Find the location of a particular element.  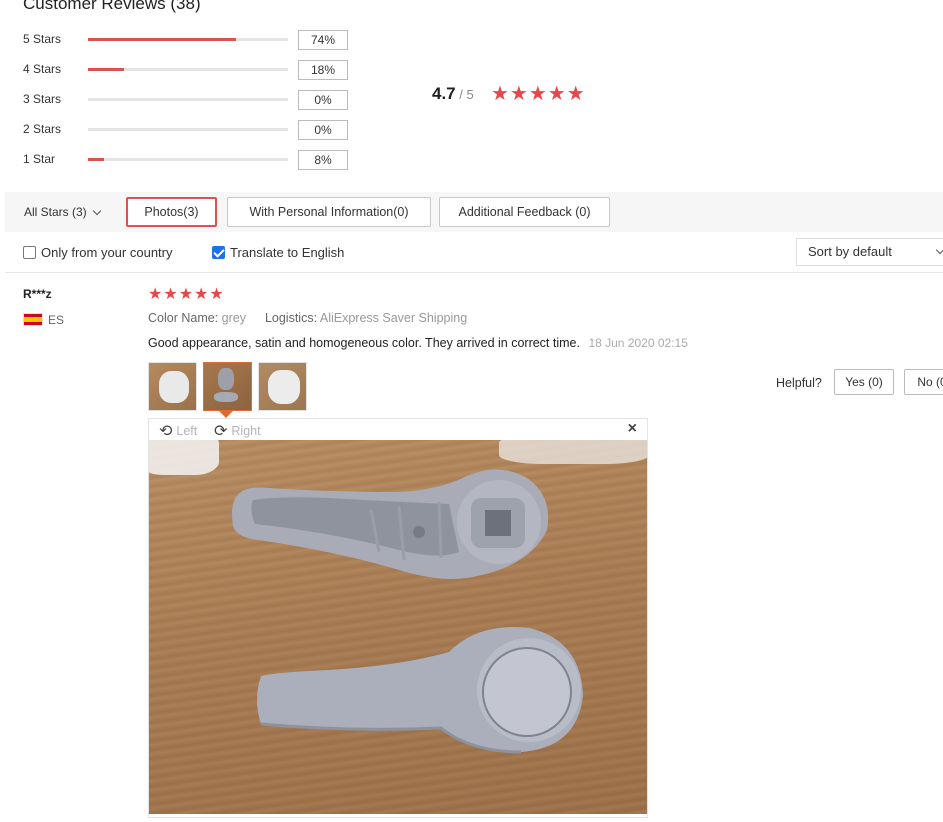

review-stars-icon: ★★★★★ is located at coordinates (186, 294).